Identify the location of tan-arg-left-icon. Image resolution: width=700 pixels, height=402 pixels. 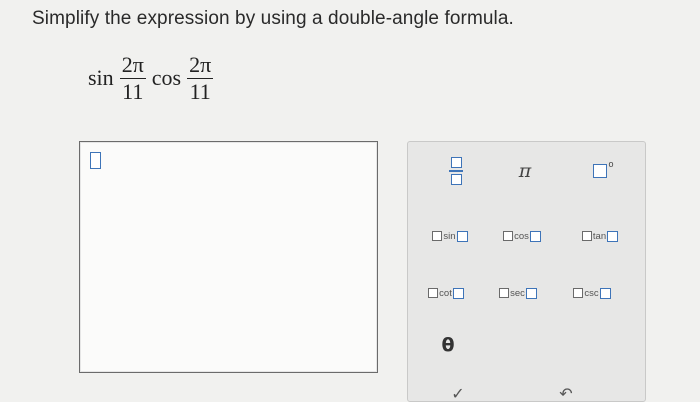
(586, 236).